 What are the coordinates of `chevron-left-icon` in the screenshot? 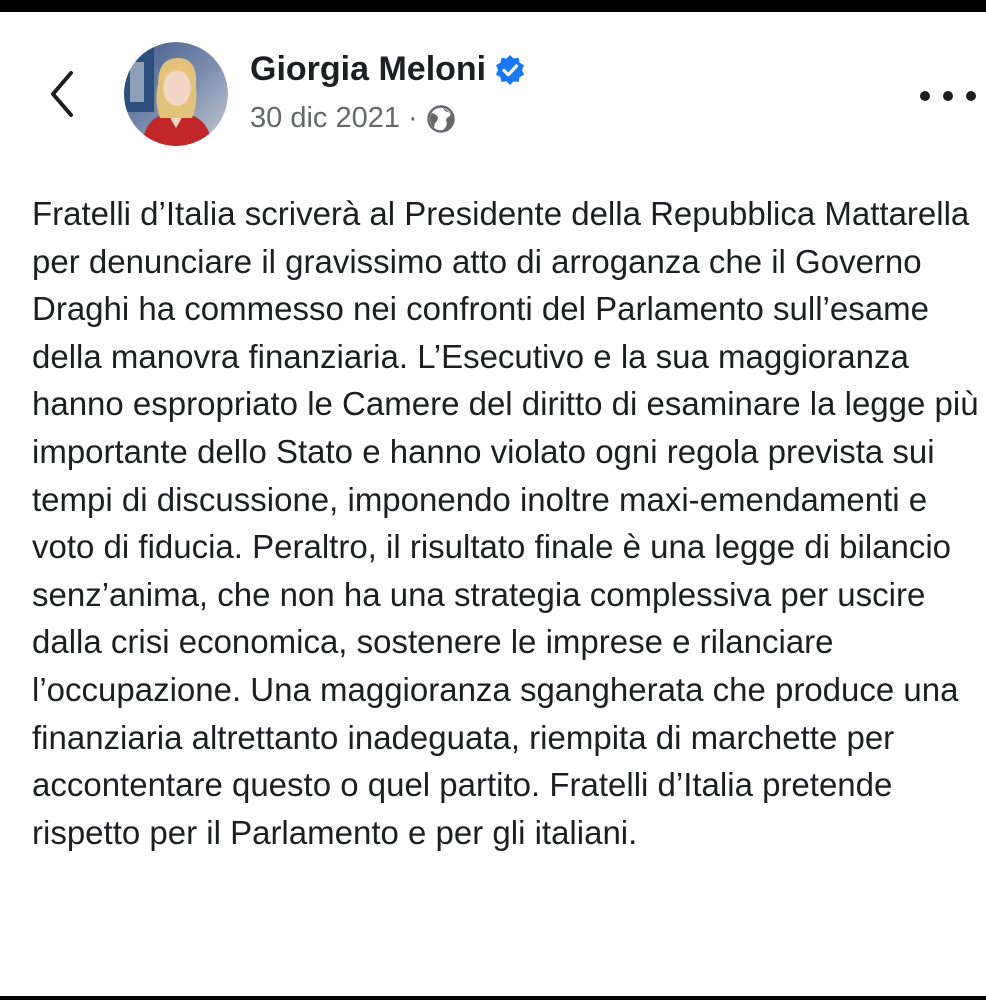 It's located at (62, 94).